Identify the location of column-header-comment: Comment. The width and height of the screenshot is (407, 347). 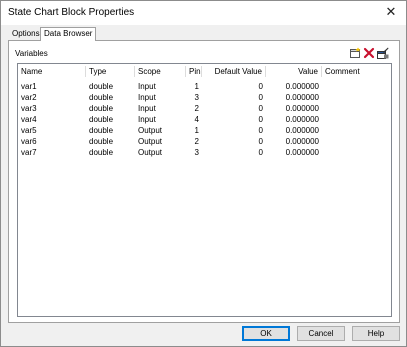
(352, 71).